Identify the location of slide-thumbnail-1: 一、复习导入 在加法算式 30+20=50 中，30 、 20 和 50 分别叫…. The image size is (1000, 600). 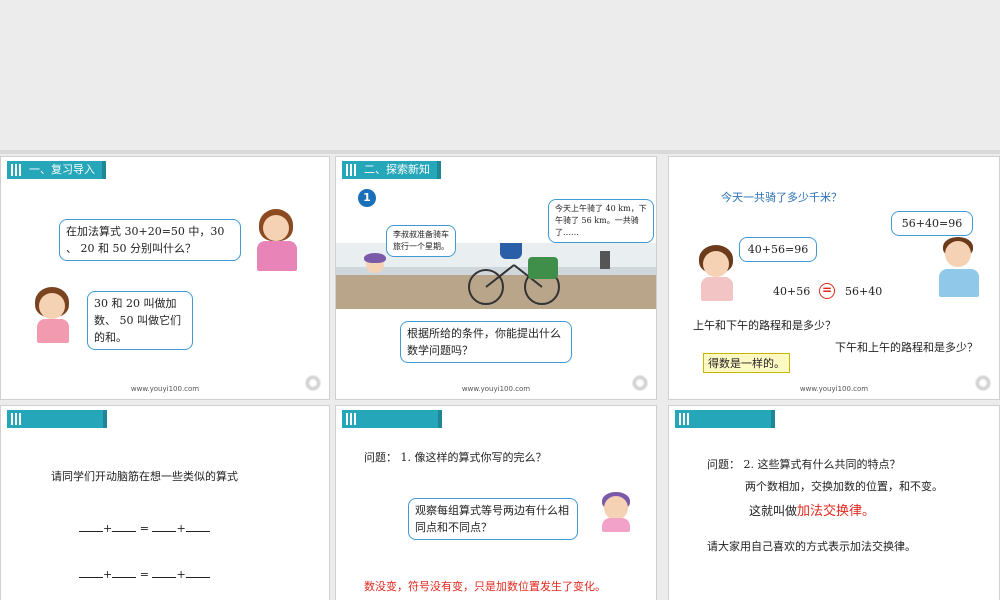
(165, 278).